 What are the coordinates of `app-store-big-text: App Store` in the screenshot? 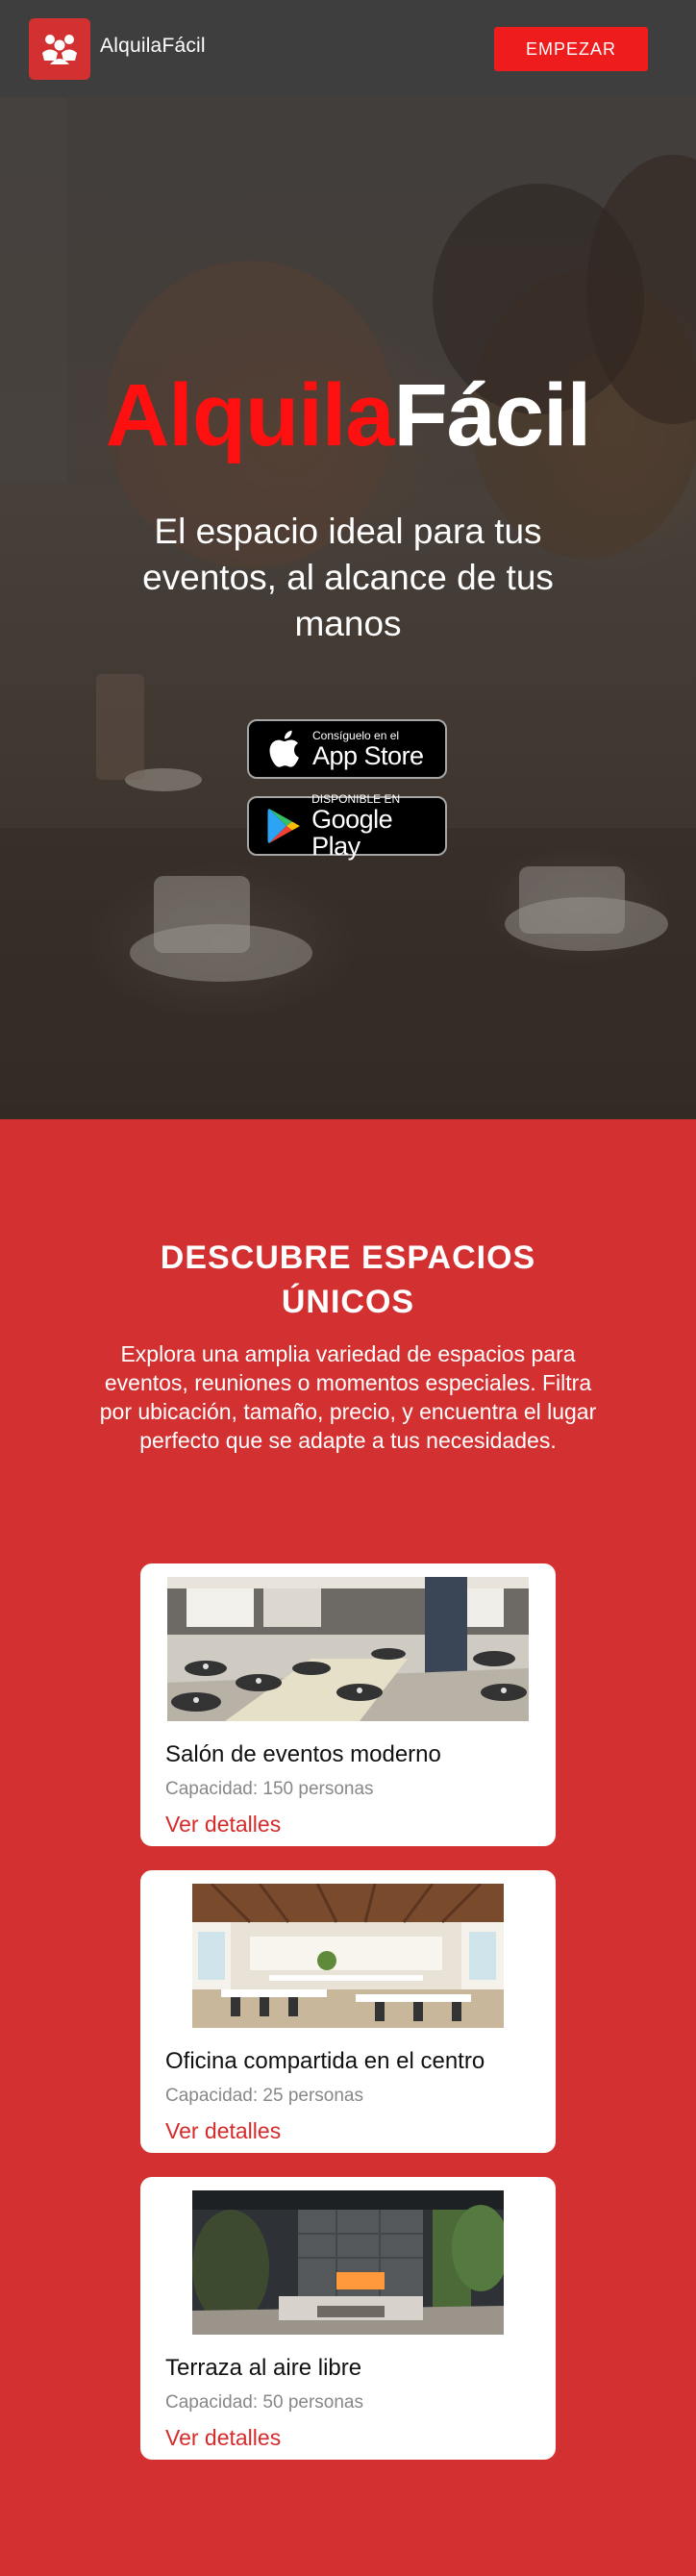 It's located at (368, 755).